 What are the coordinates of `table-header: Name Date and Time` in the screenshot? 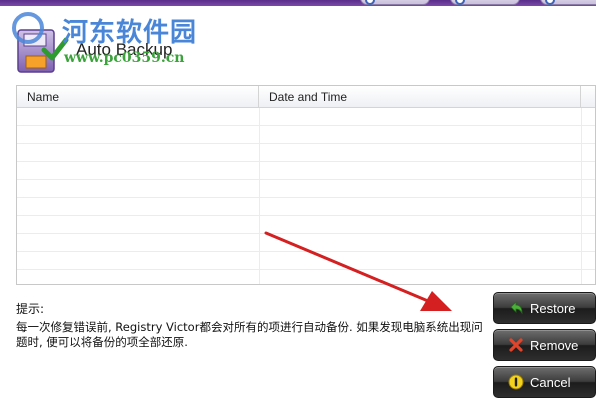 It's located at (306, 97).